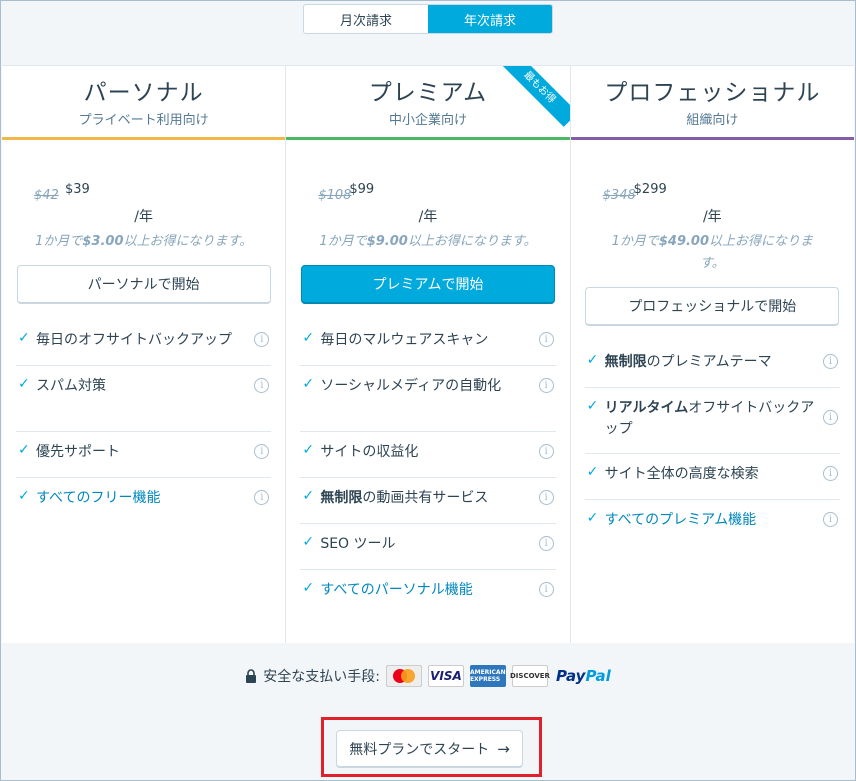 This screenshot has height=781, width=856. I want to click on plan-header: プロフェッショナル 組織向け, so click(712, 103).